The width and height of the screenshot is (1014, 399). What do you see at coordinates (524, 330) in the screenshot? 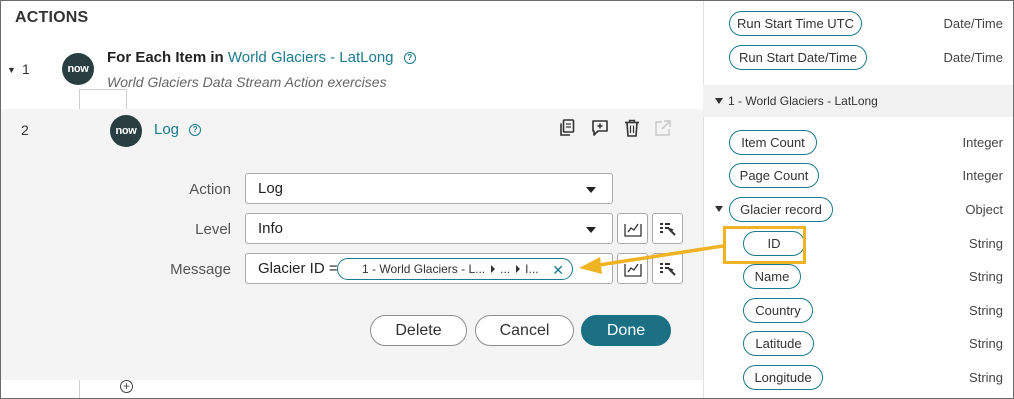
I see `cancel-button: Cancel` at bounding box center [524, 330].